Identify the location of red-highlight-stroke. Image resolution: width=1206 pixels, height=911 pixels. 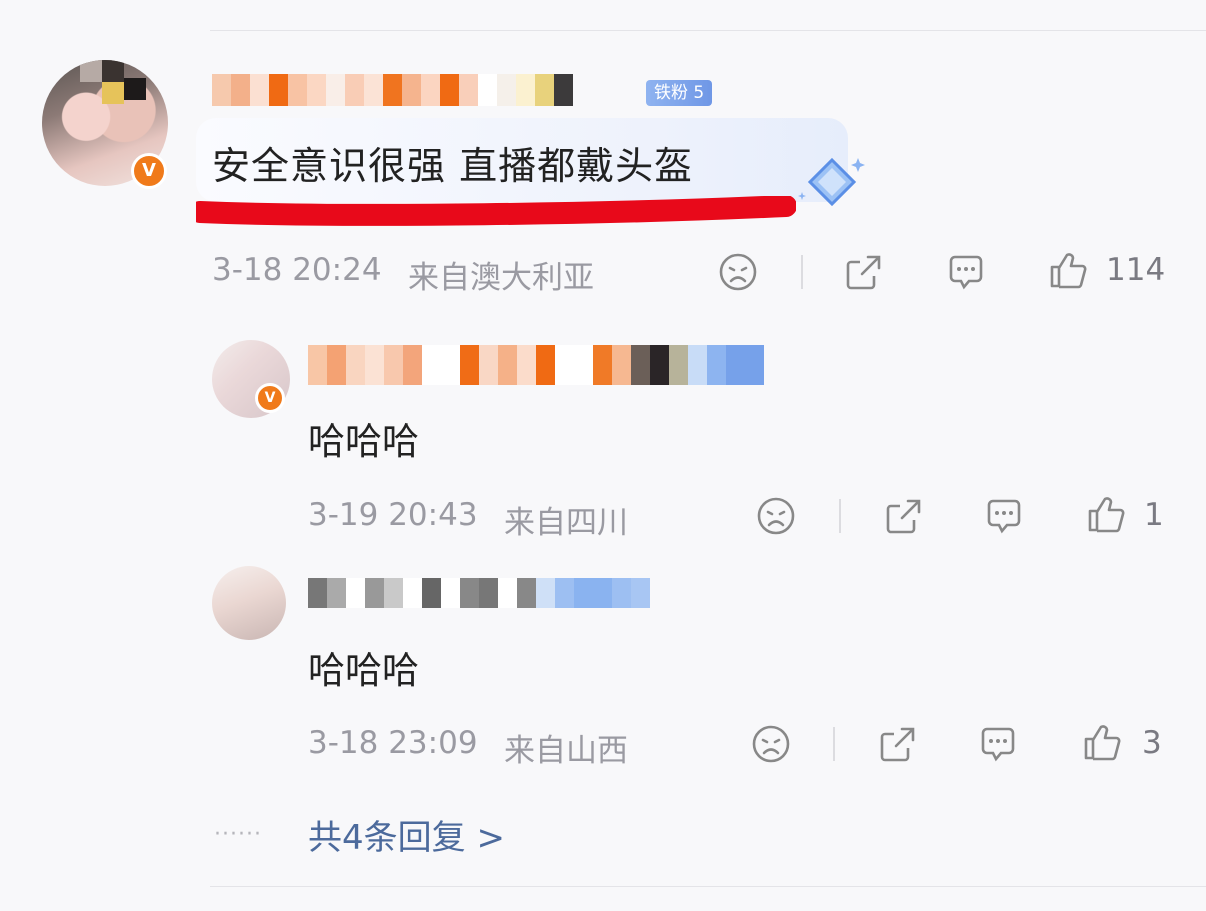
(496, 211).